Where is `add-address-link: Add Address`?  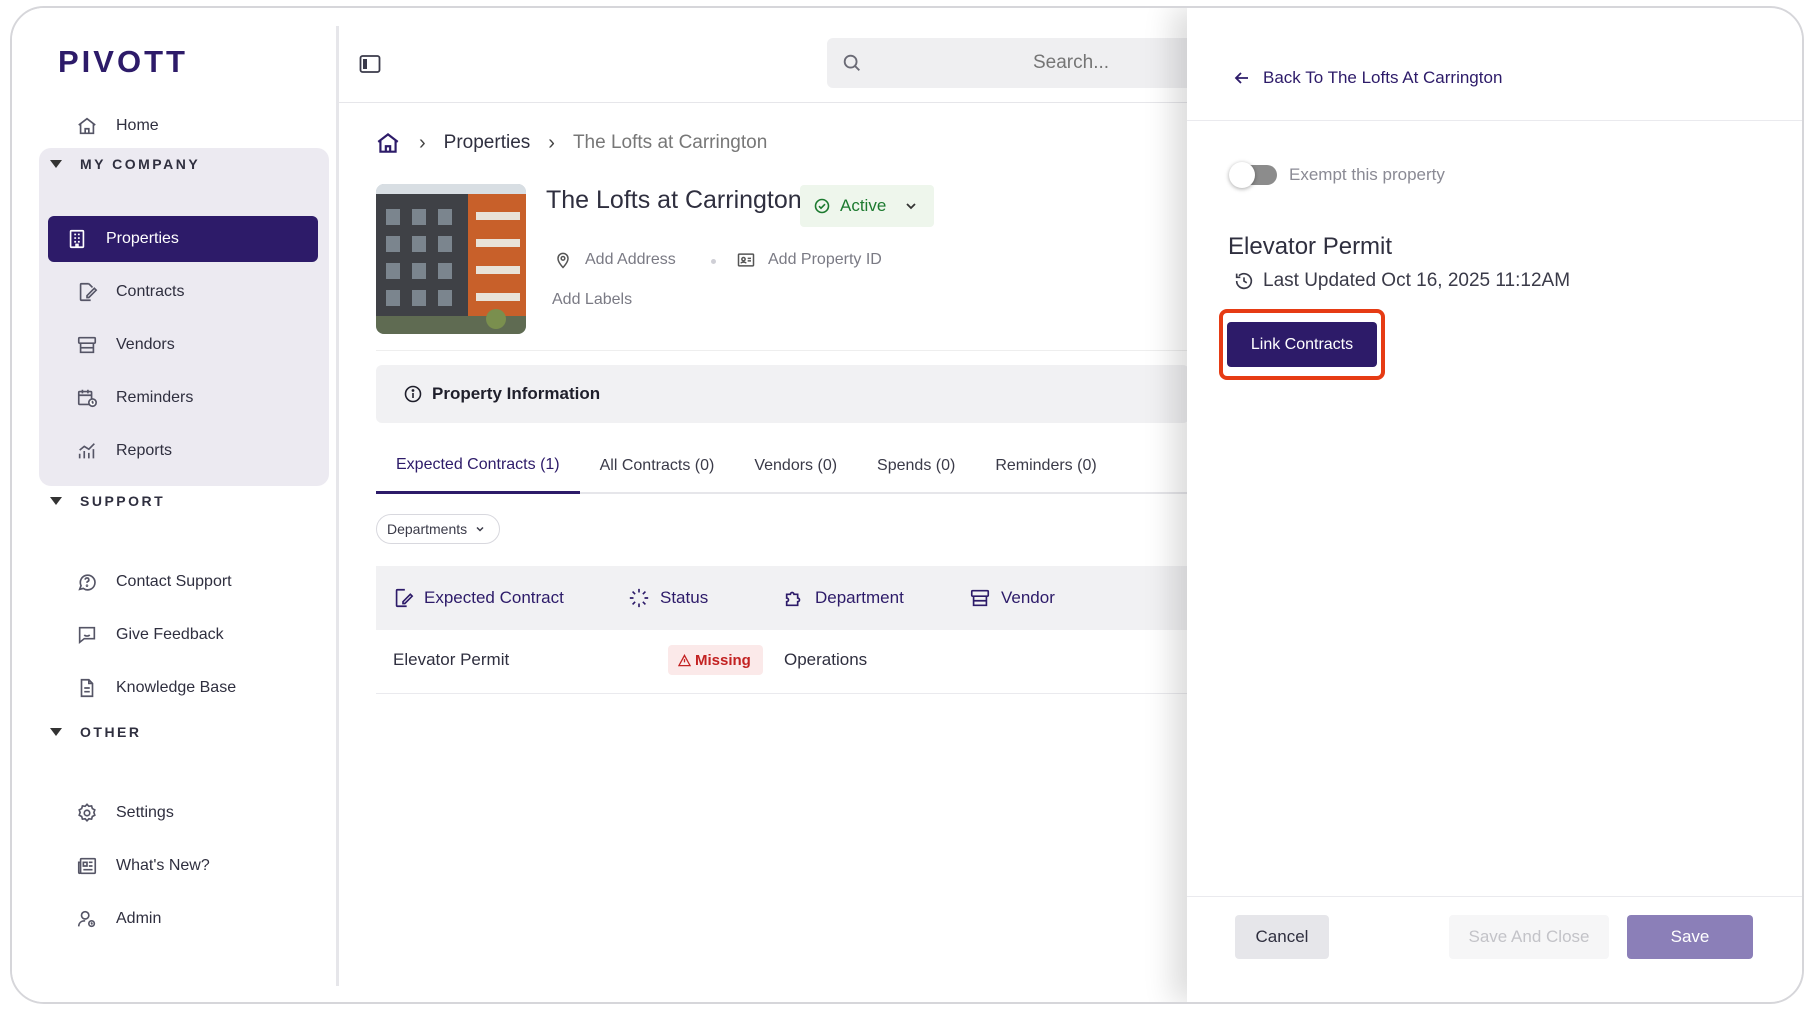
add-address-link: Add Address is located at coordinates (614, 260).